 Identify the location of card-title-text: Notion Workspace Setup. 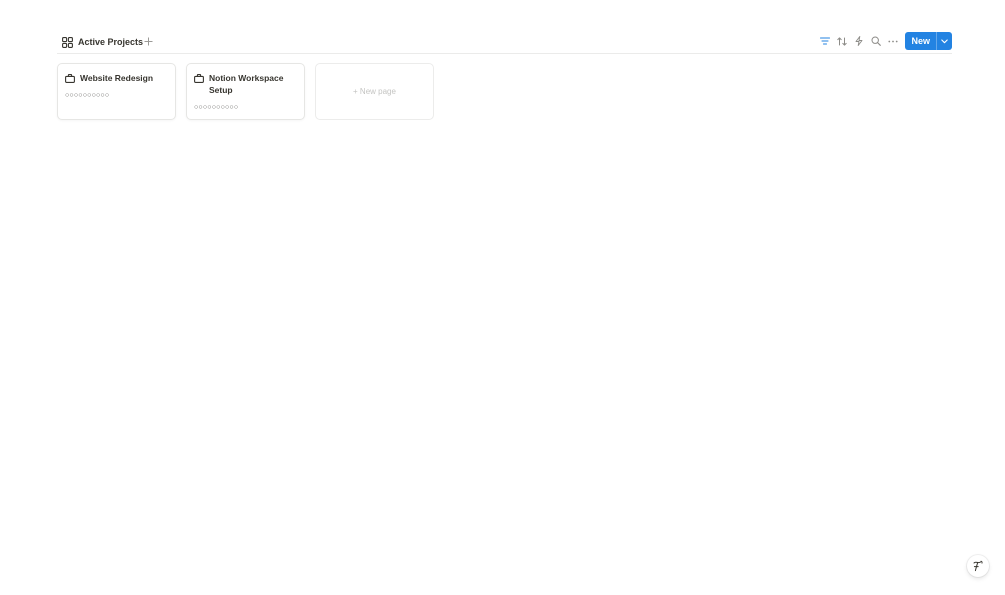
(246, 84).